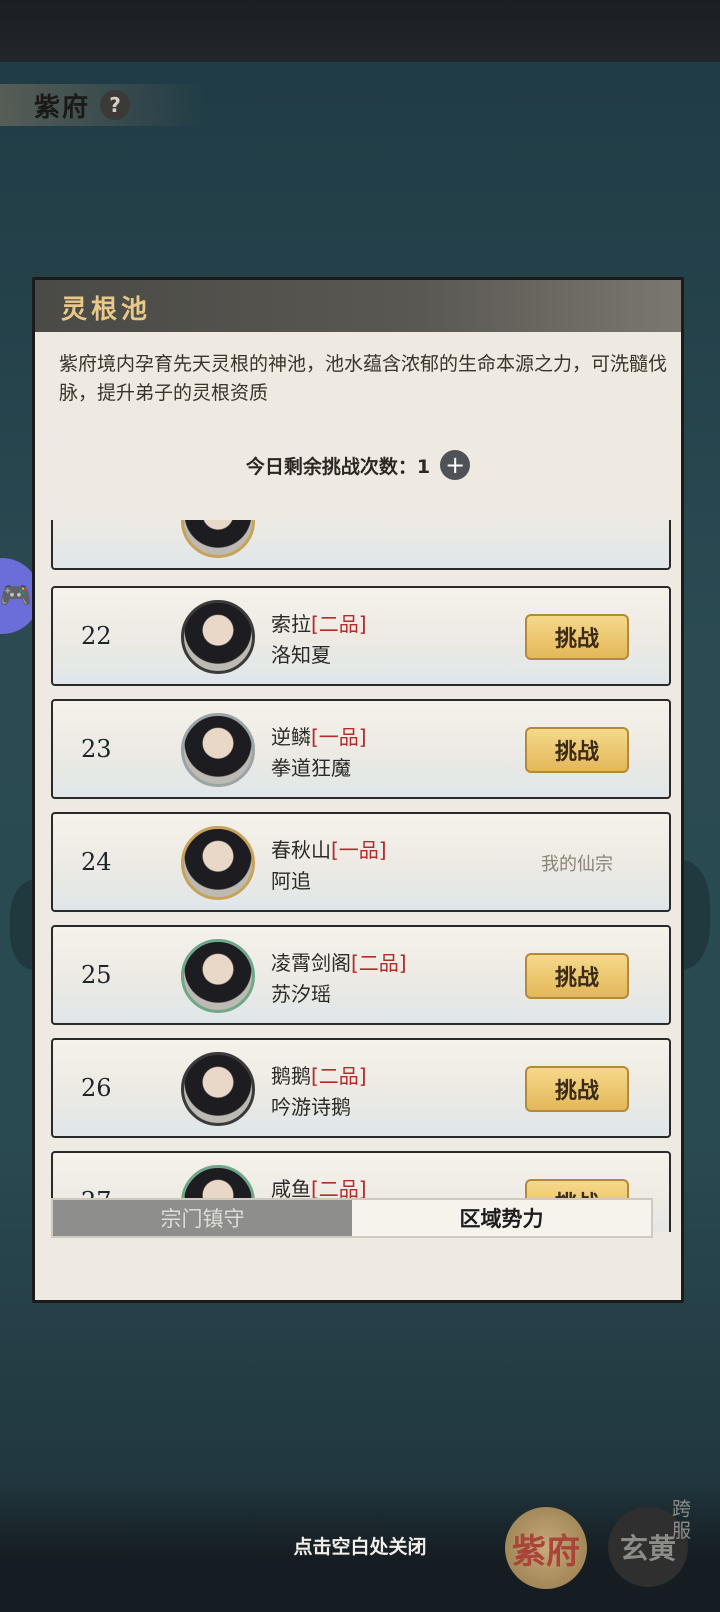 The width and height of the screenshot is (720, 1612). I want to click on sect-name: 鹅鹅, so click(291, 1076).